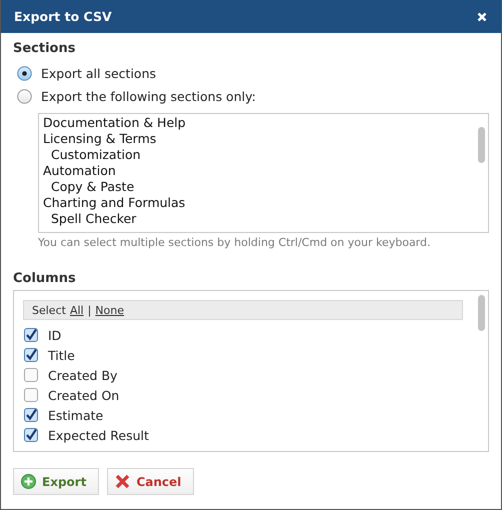 The width and height of the screenshot is (502, 510). Describe the element at coordinates (55, 335) in the screenshot. I see `option-label: ID` at that location.